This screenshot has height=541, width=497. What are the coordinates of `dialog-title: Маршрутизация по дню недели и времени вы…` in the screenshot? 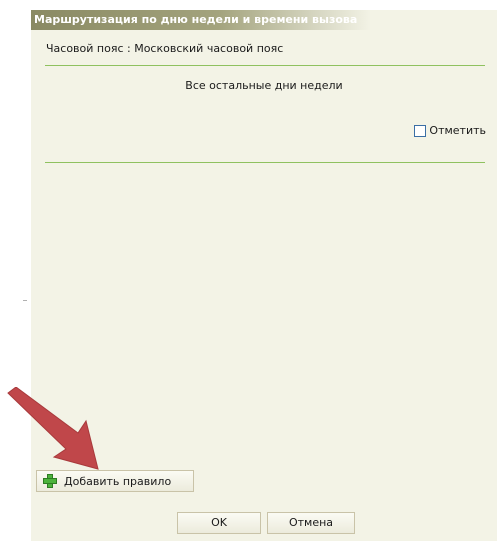 It's located at (201, 20).